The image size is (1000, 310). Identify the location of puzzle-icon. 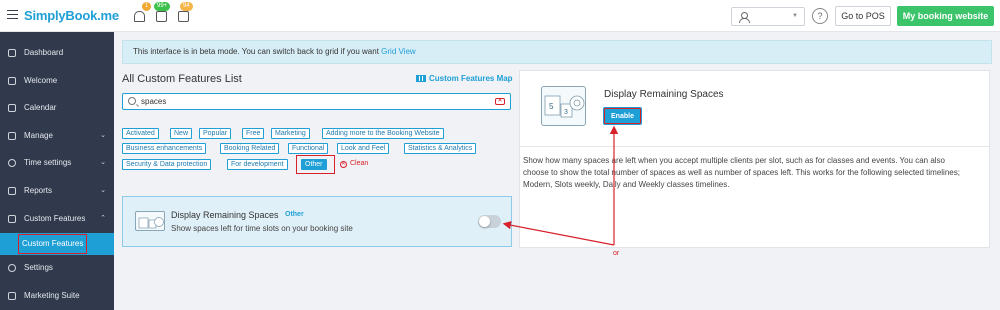
(12, 219).